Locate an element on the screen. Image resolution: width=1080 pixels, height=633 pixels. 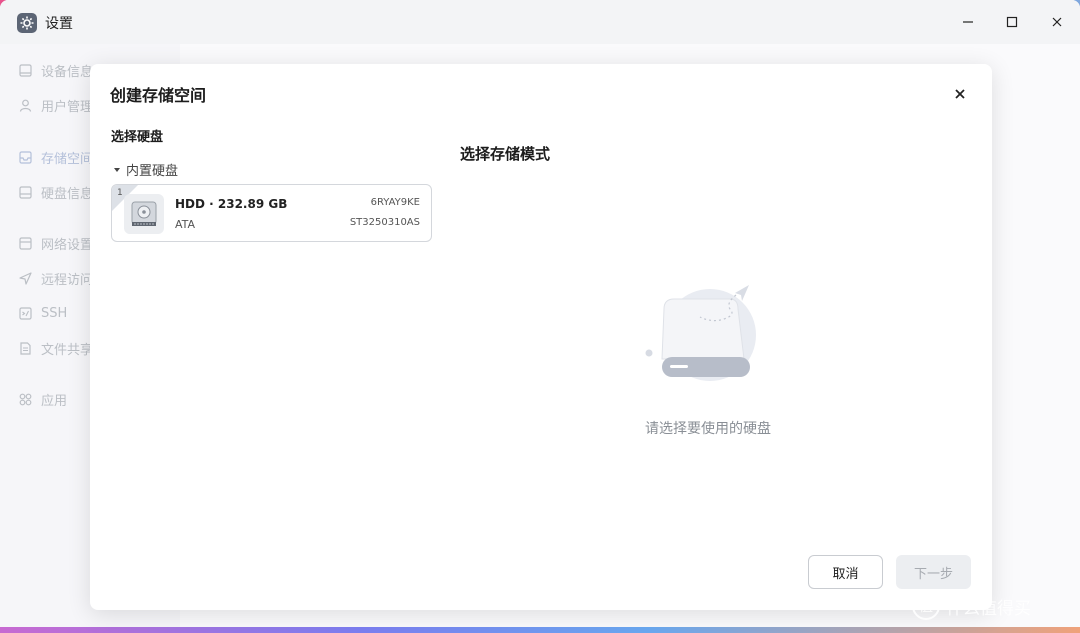
select-disk-title: 选择硬盘 is located at coordinates (137, 137).